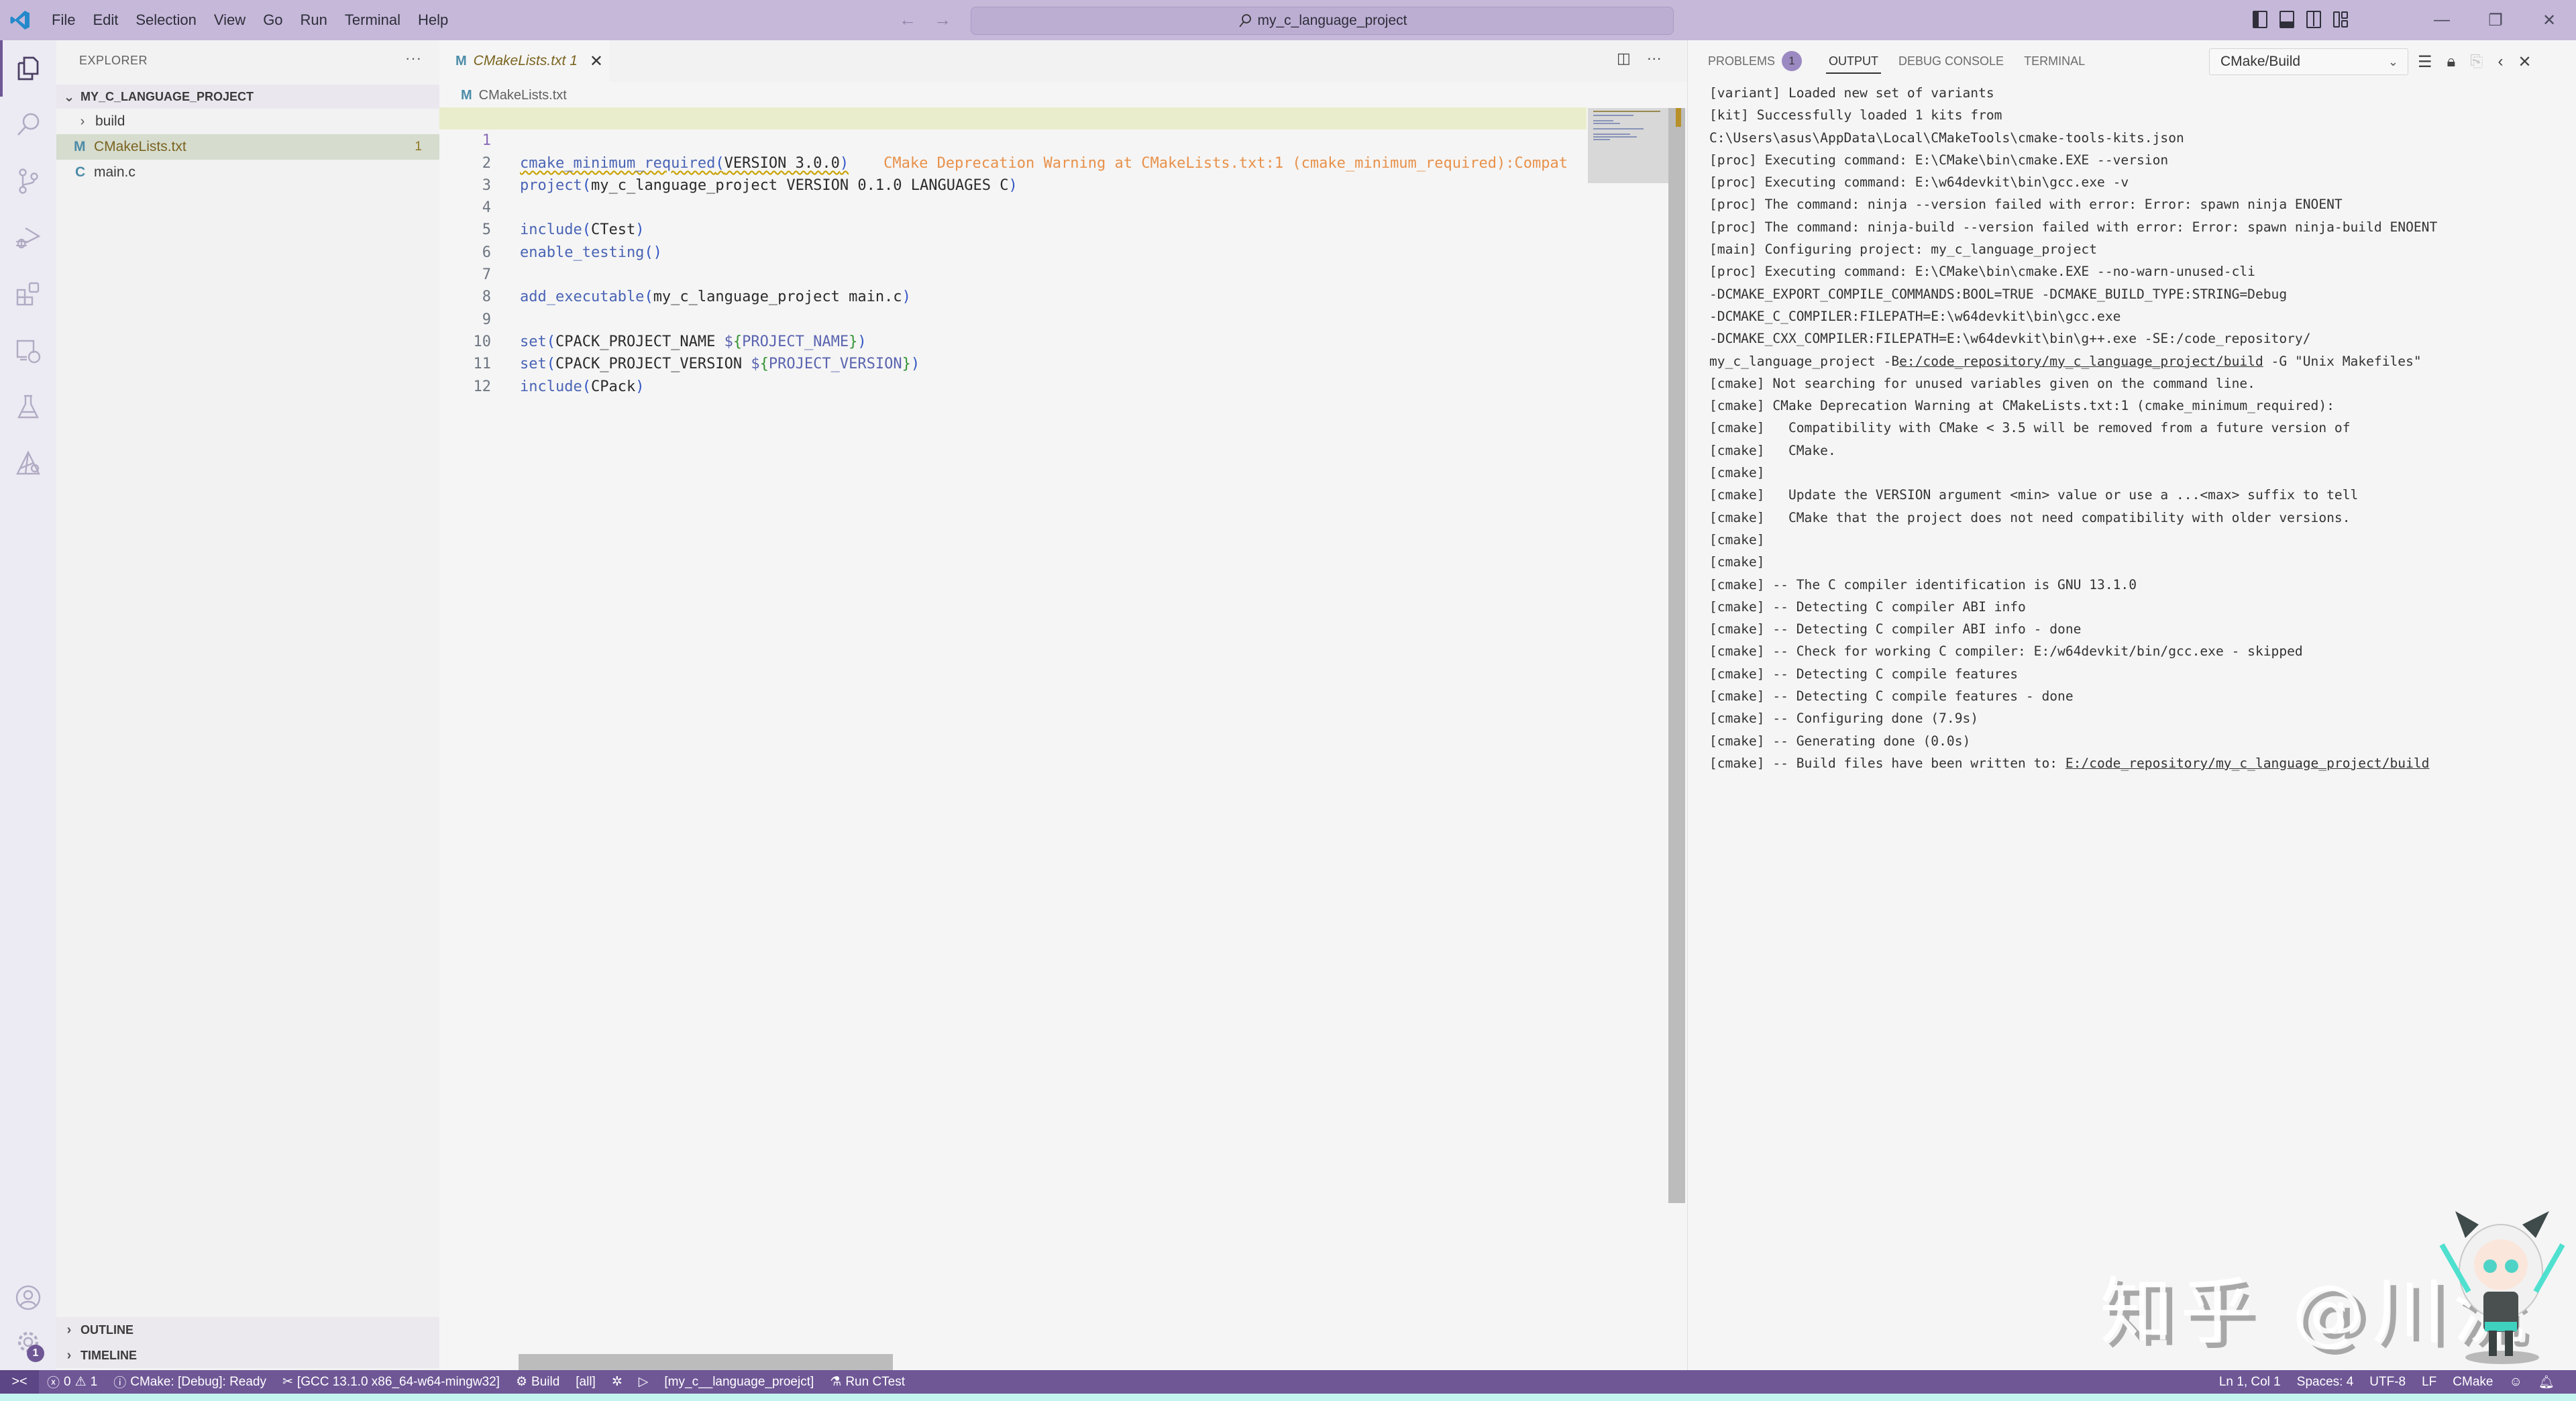 Image resolution: width=2576 pixels, height=1401 pixels. What do you see at coordinates (2250, 1382) in the screenshot?
I see `cursor-position: Ln 1, Col 1` at bounding box center [2250, 1382].